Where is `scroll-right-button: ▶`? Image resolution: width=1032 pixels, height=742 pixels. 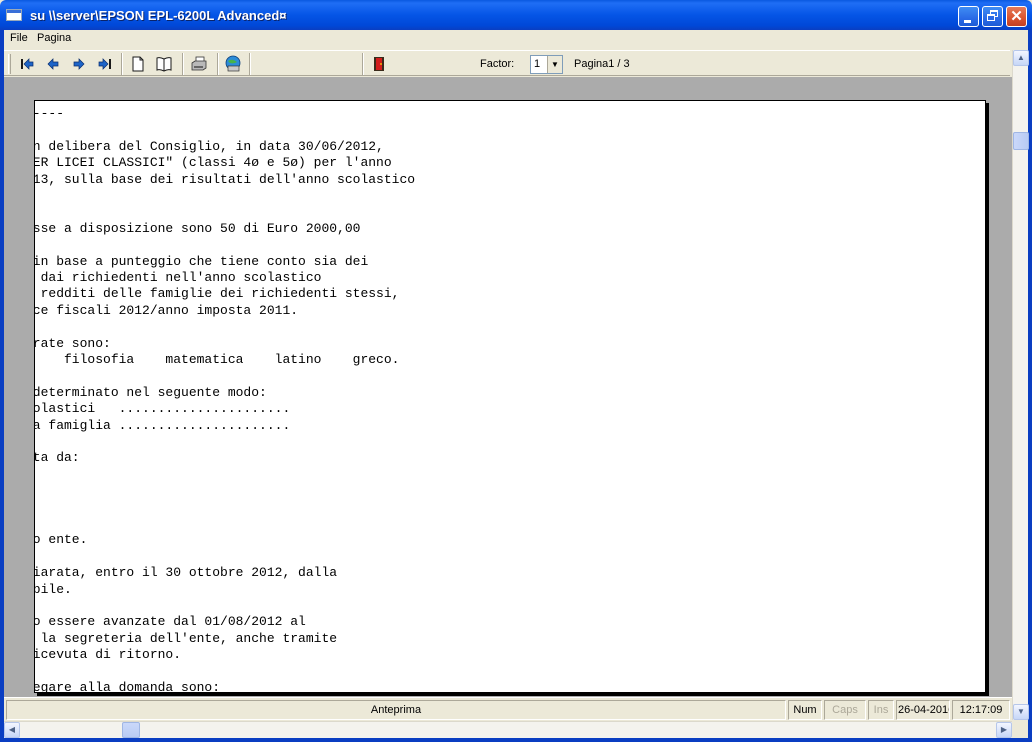 scroll-right-button: ▶ is located at coordinates (1004, 730).